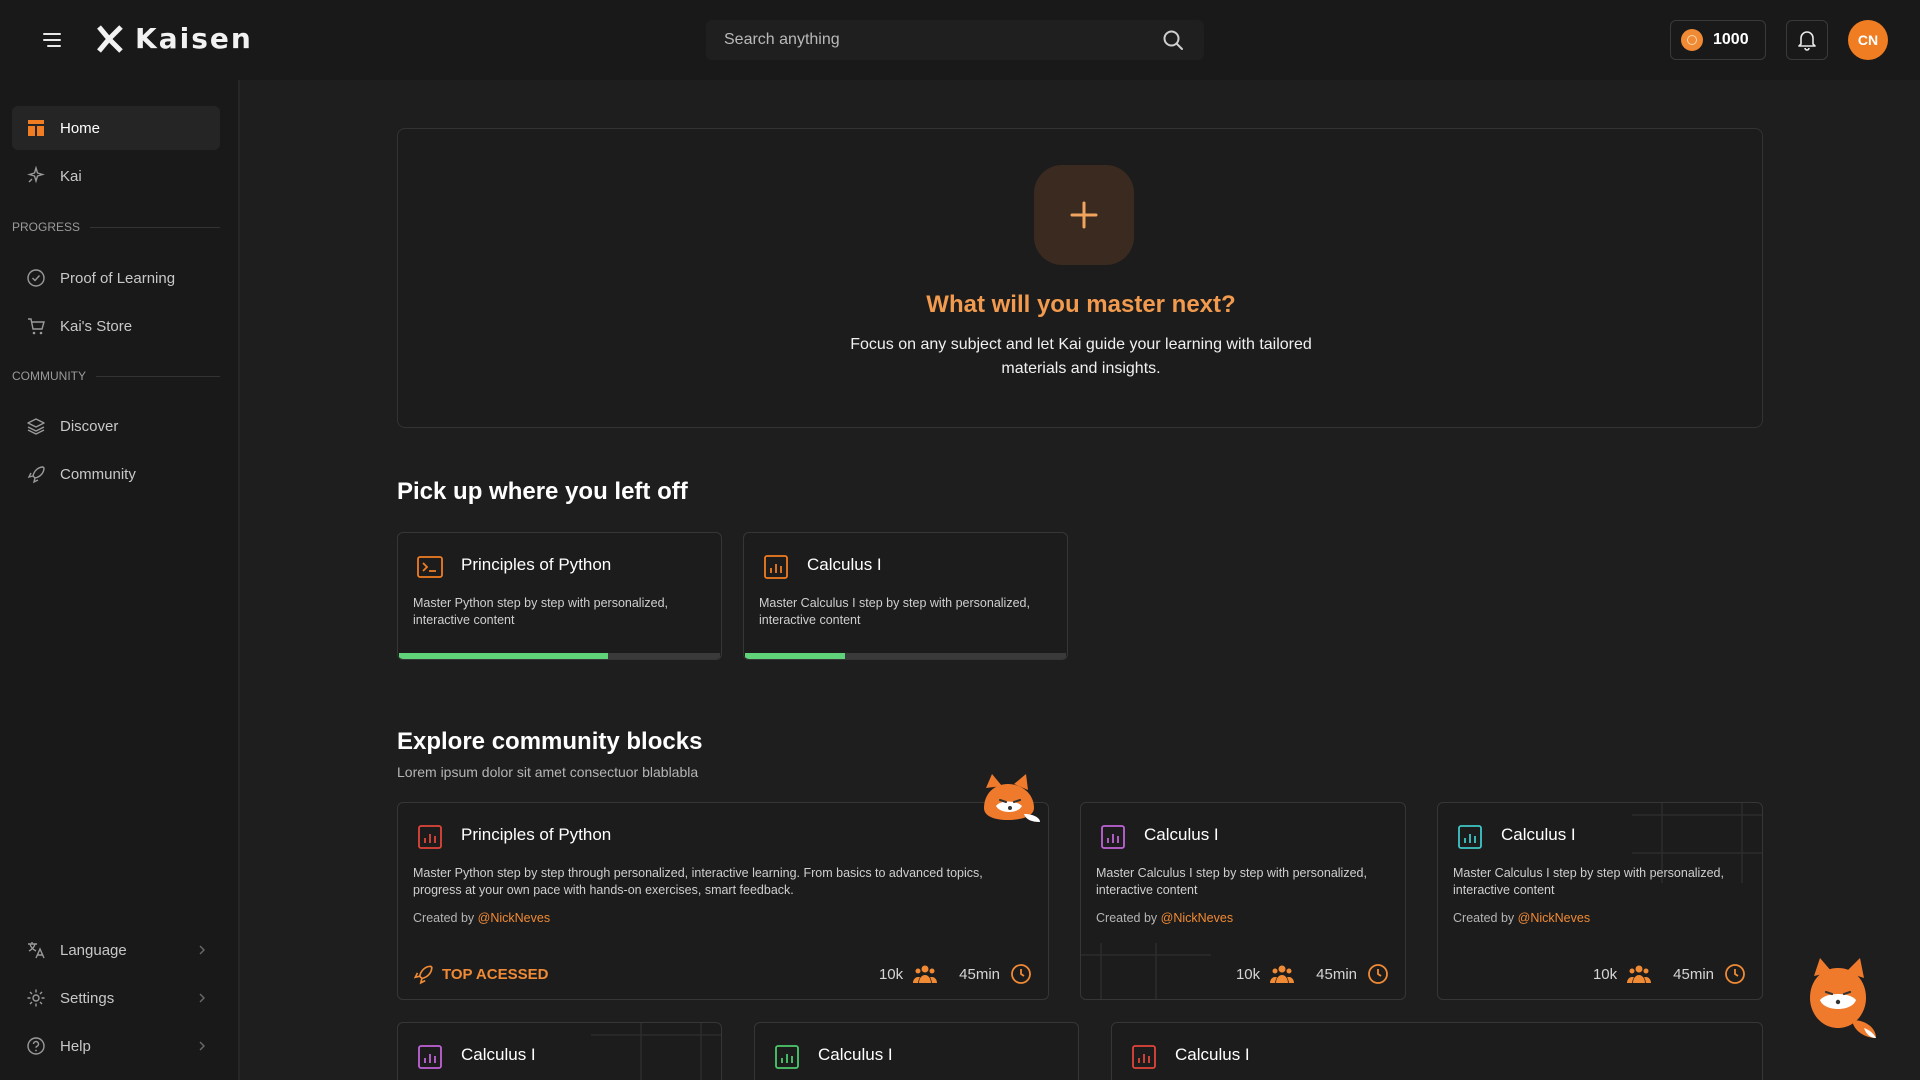  Describe the element at coordinates (89, 426) in the screenshot. I see `sidebar-item-label: Discover` at that location.